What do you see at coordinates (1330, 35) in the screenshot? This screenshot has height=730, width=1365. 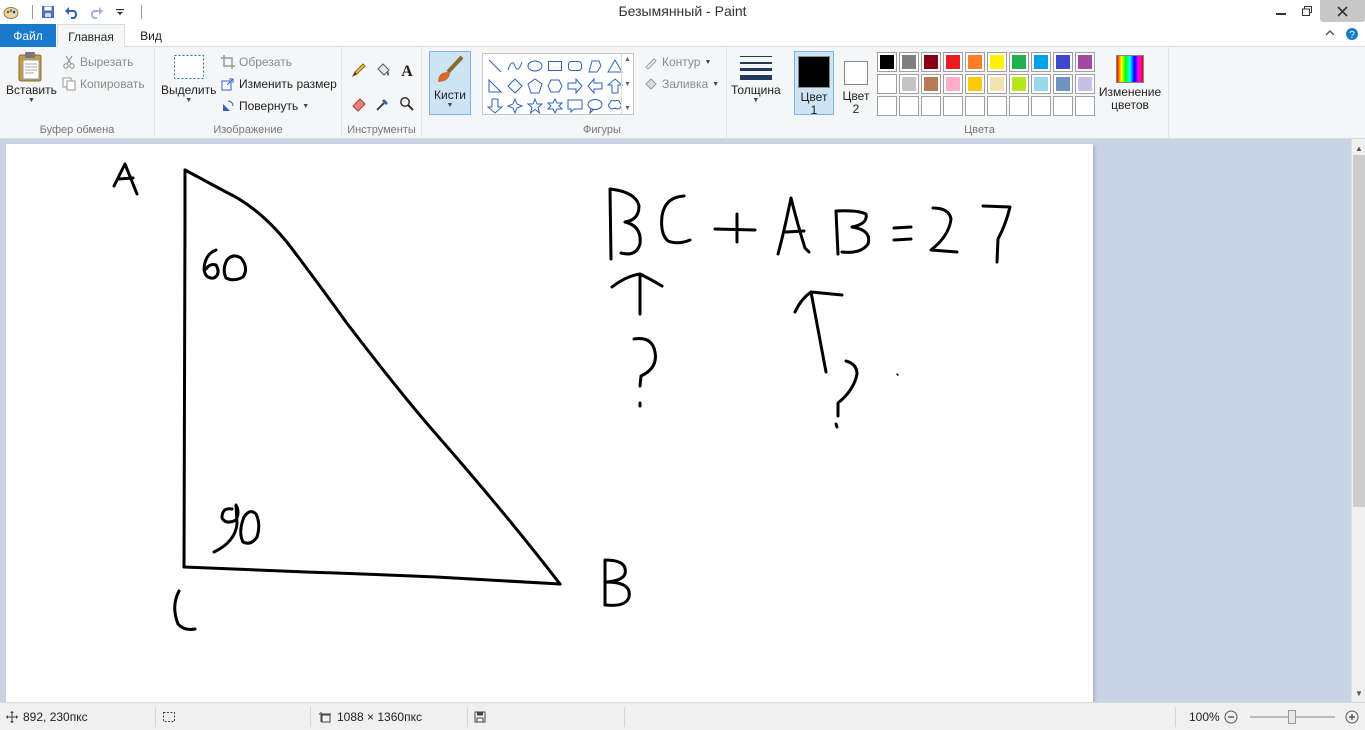 I see `collapse-ribbon-icon` at bounding box center [1330, 35].